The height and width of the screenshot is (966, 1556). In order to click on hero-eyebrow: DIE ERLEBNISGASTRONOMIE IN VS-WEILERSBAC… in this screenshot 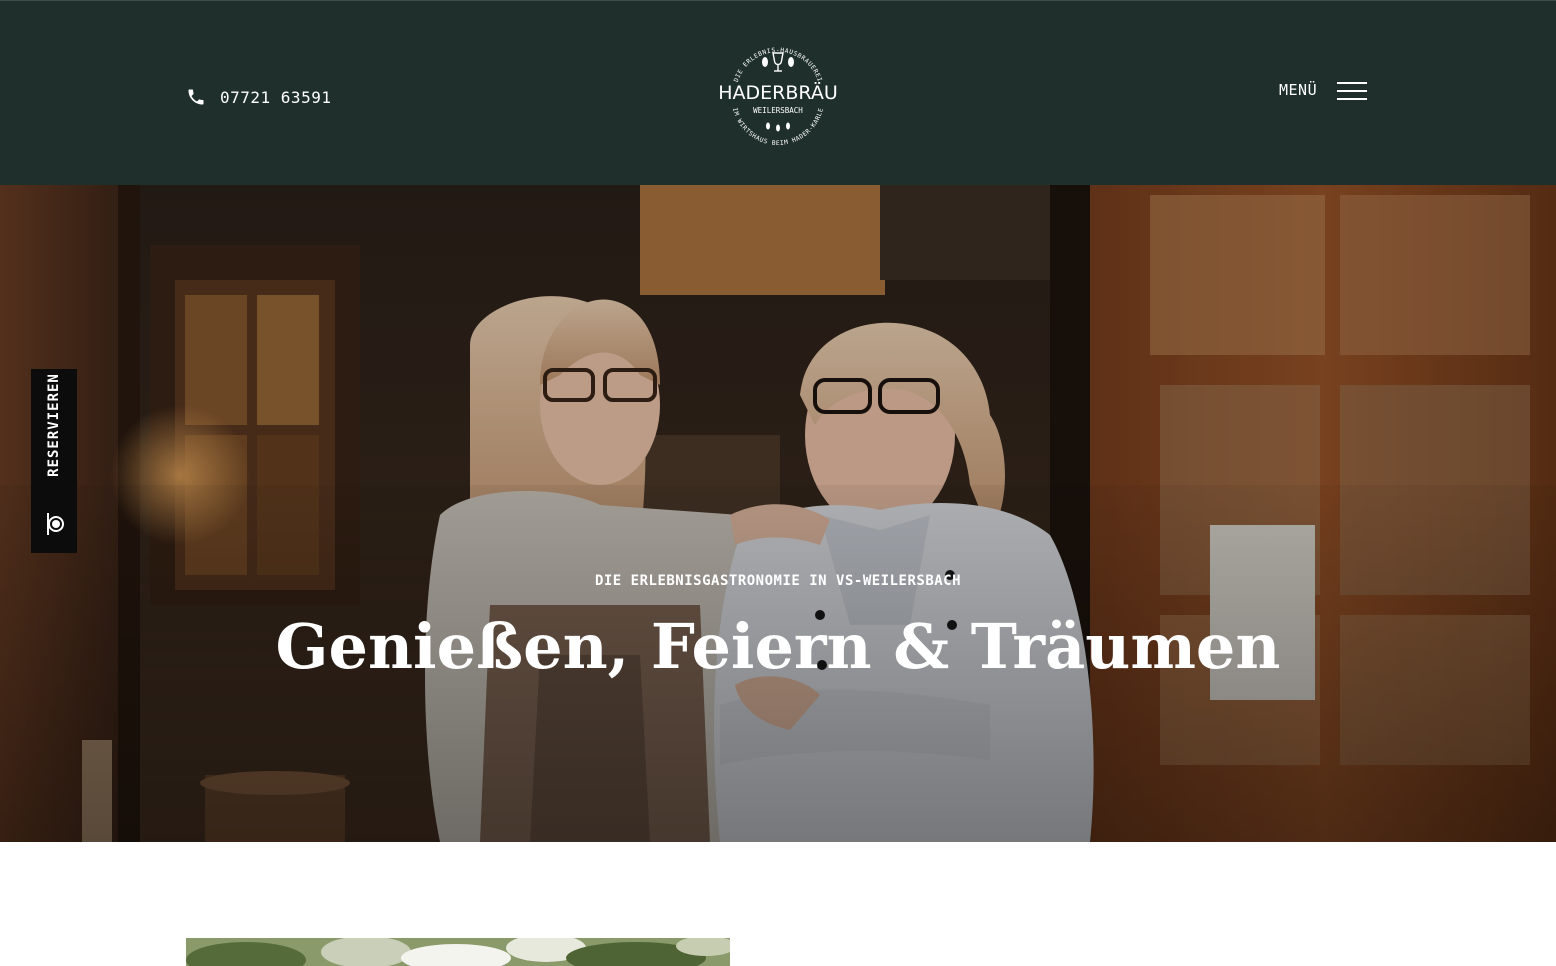, I will do `click(778, 581)`.